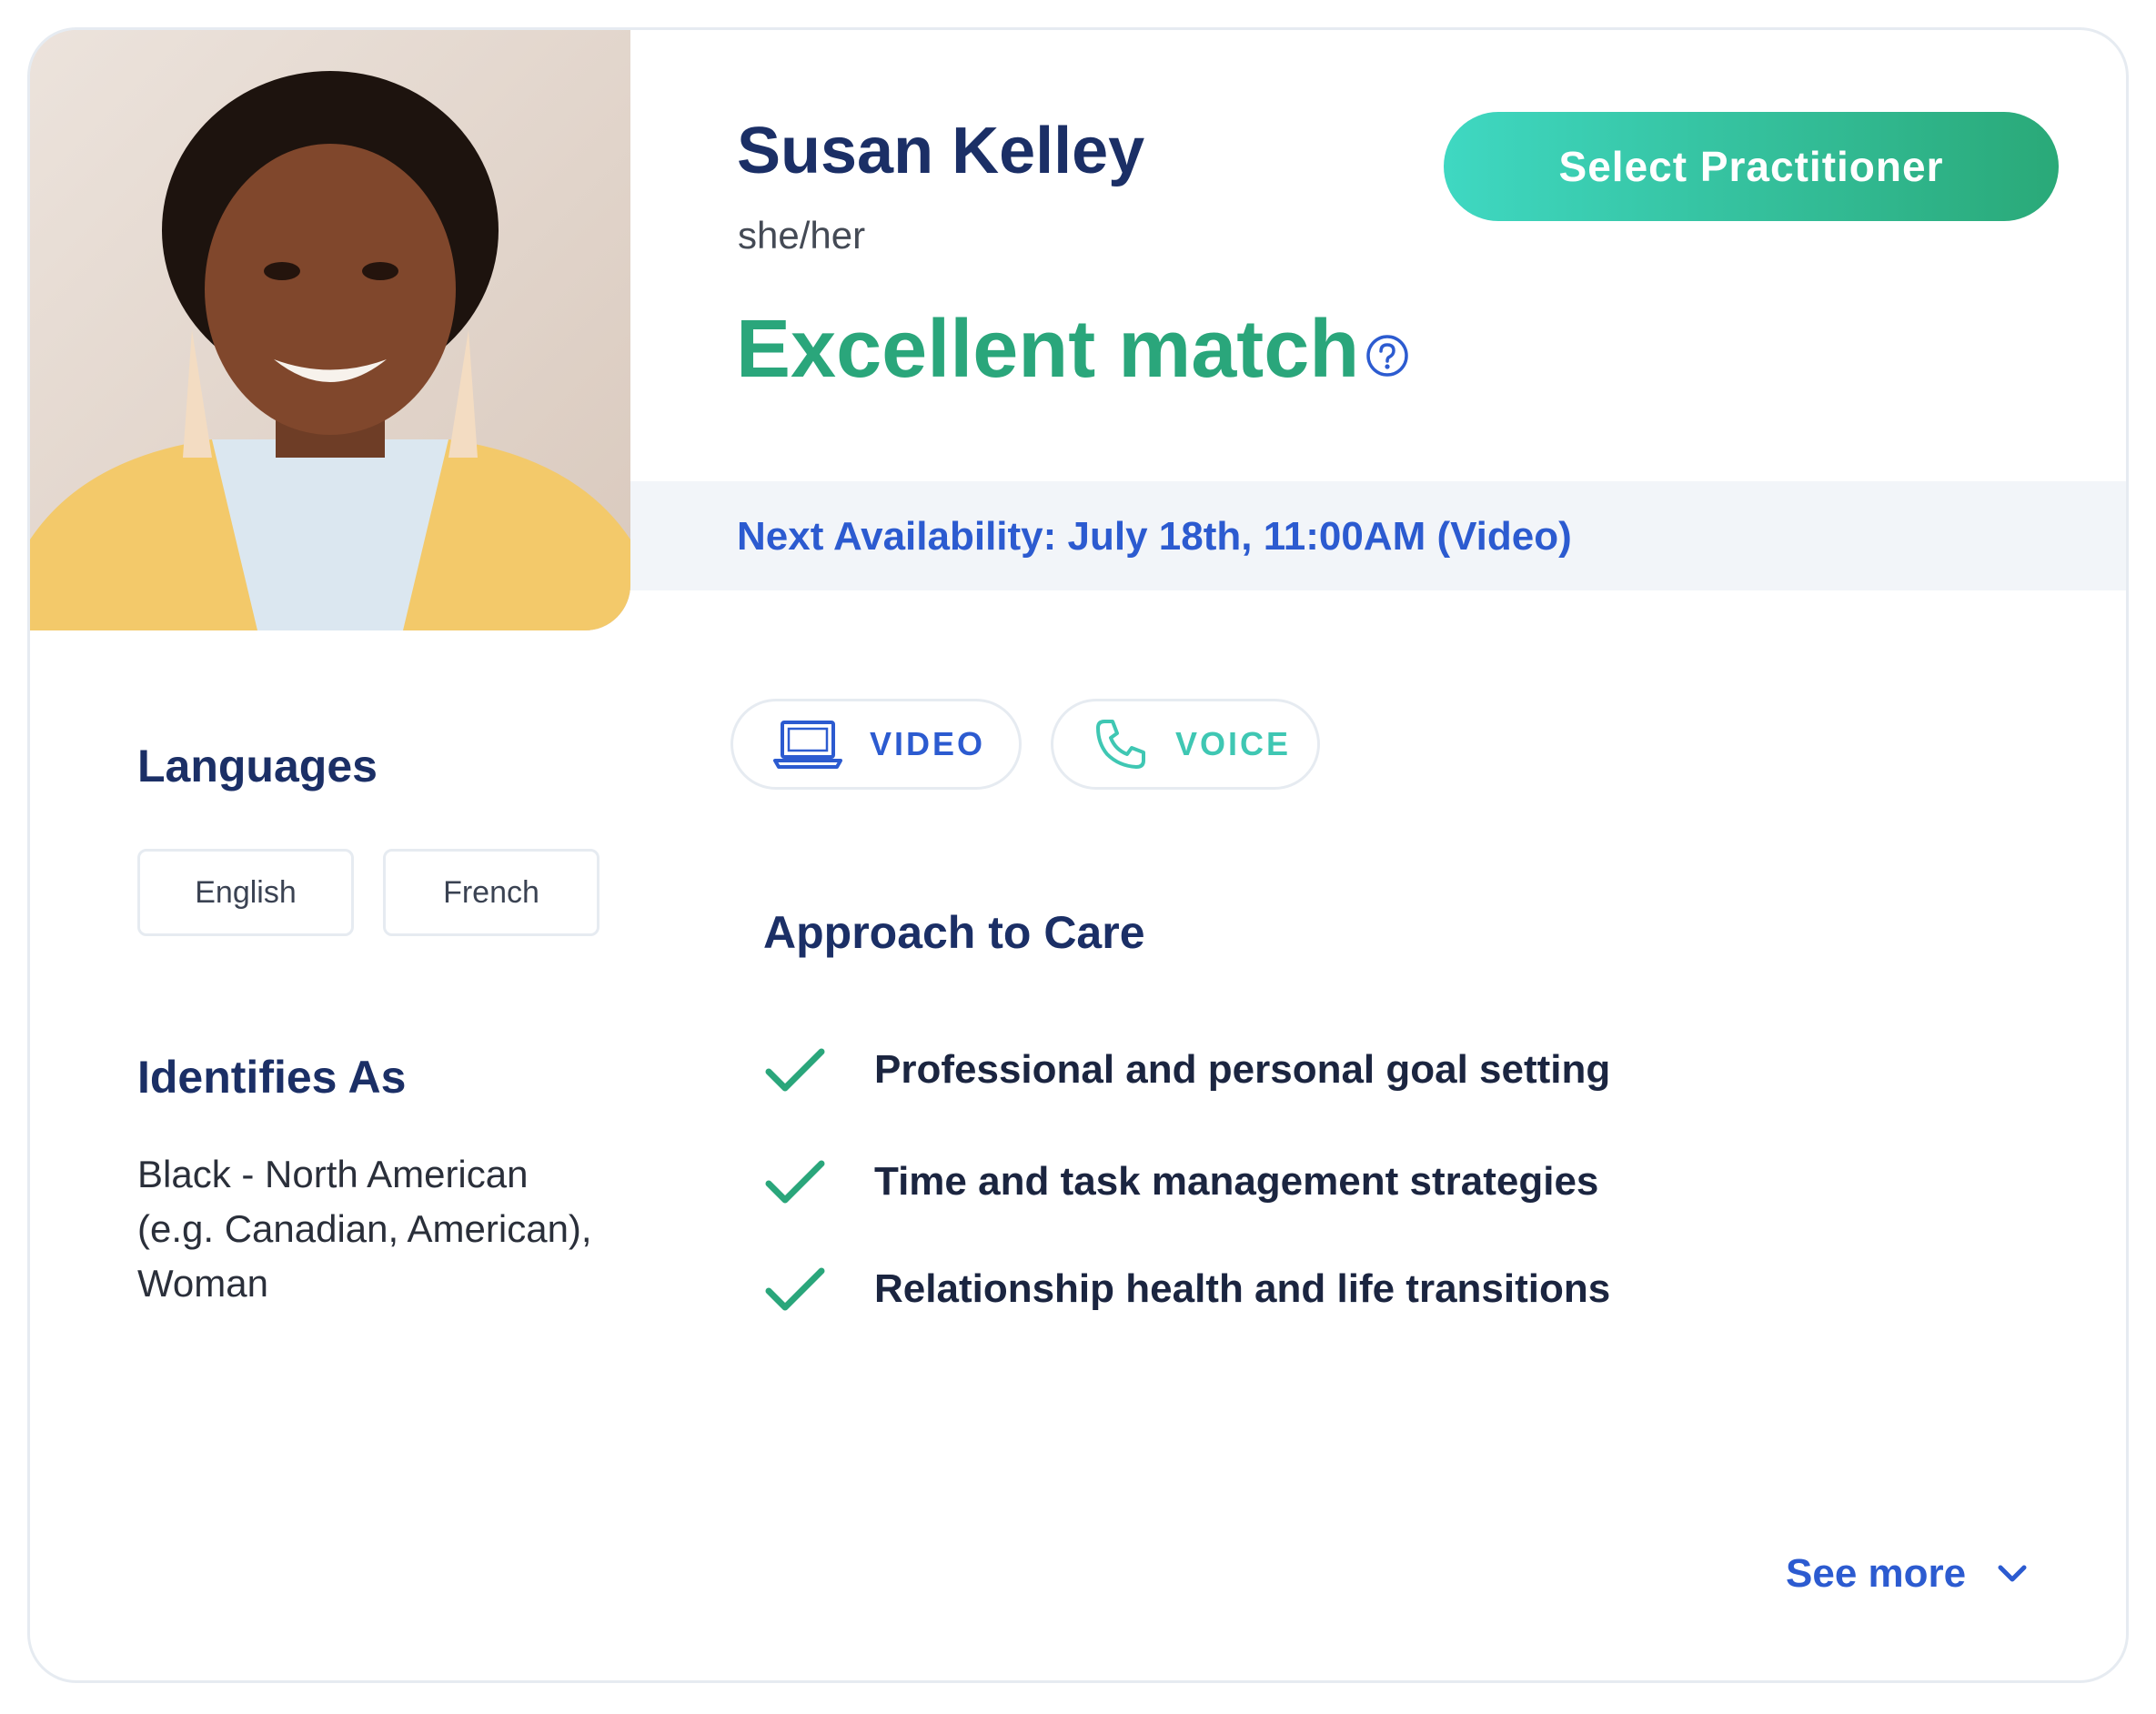  I want to click on language-tag: French, so click(491, 892).